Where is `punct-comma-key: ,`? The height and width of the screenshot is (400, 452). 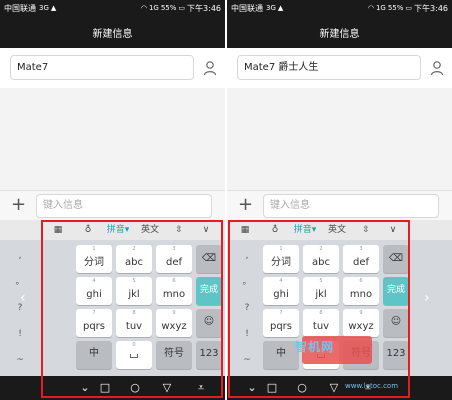 punct-comma-key: , is located at coordinates (20, 256).